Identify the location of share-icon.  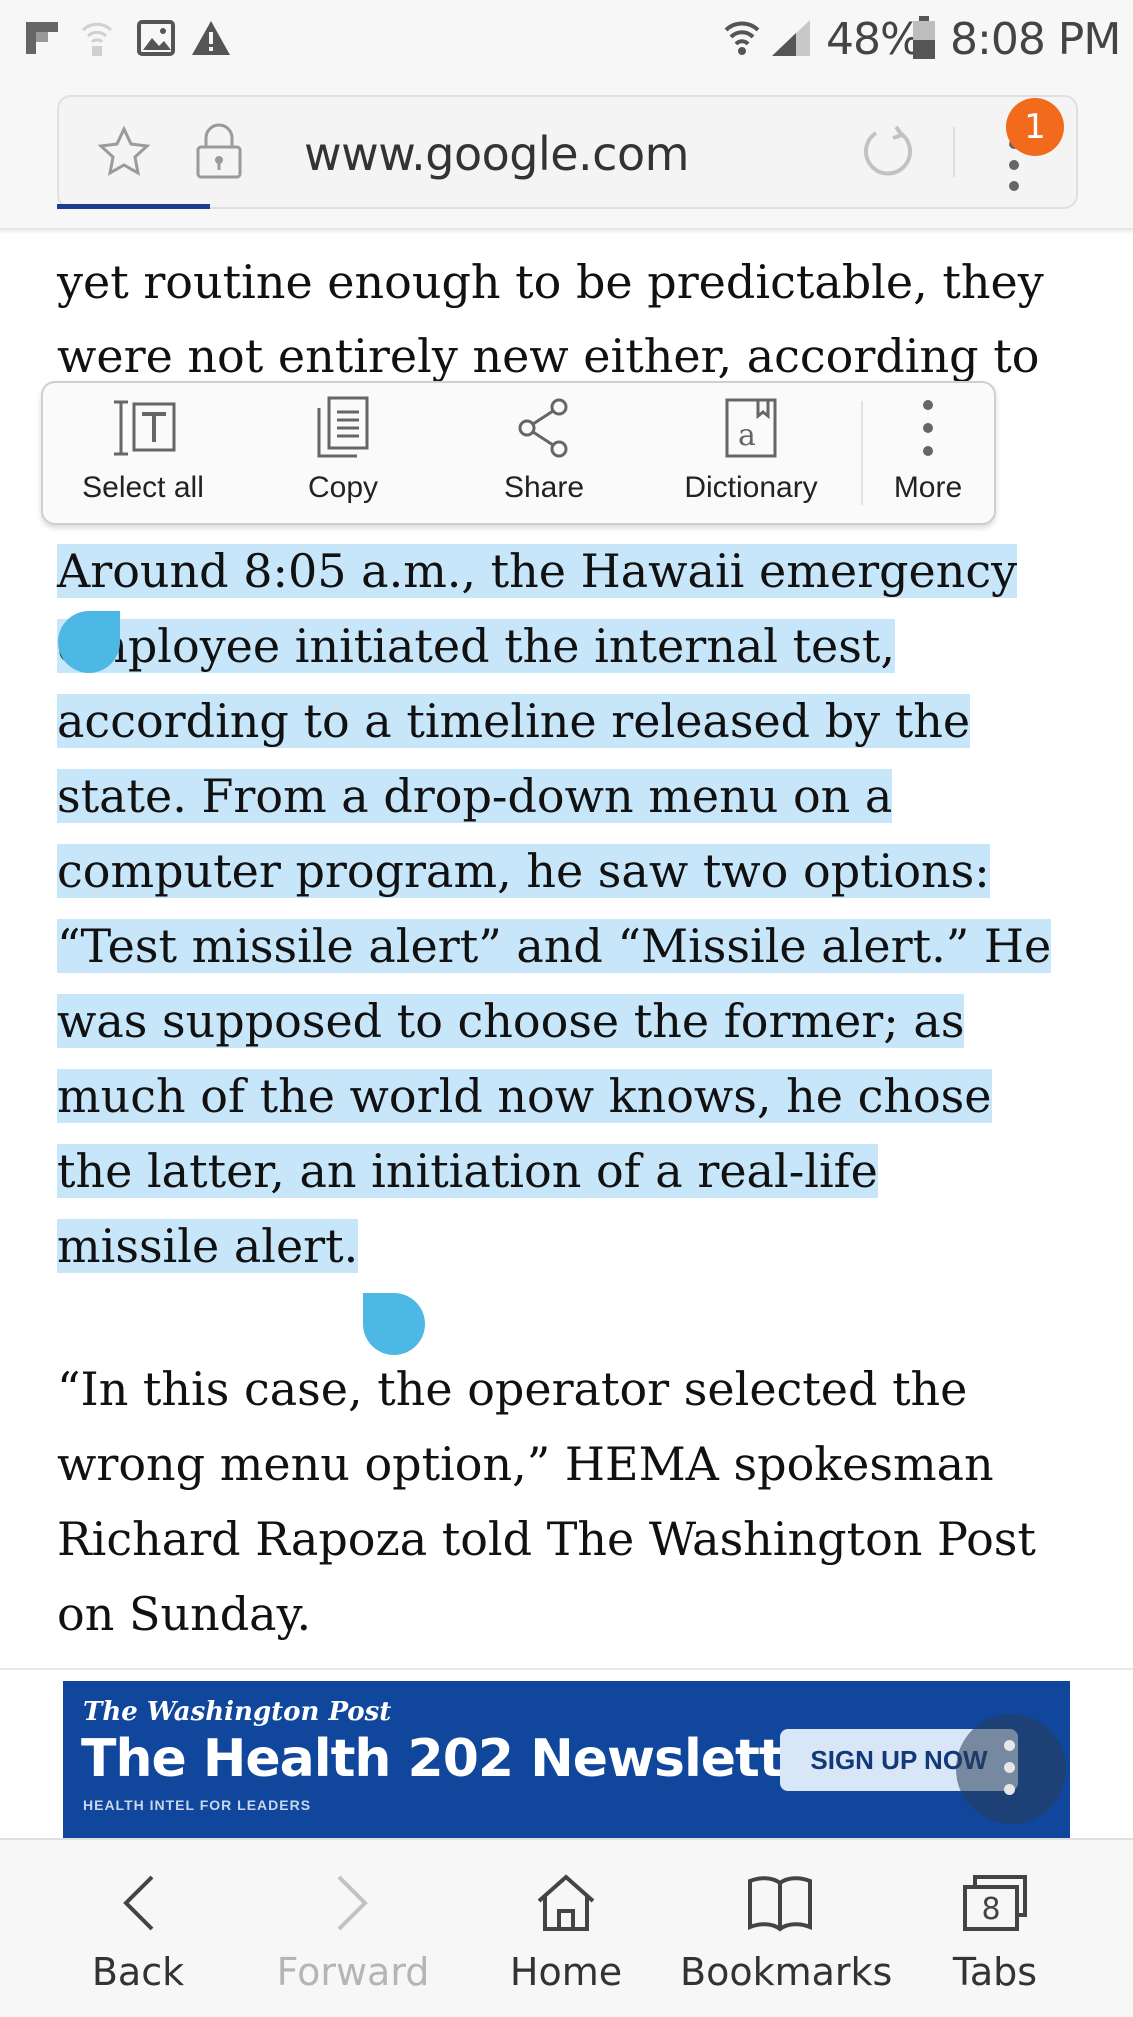
(544, 428).